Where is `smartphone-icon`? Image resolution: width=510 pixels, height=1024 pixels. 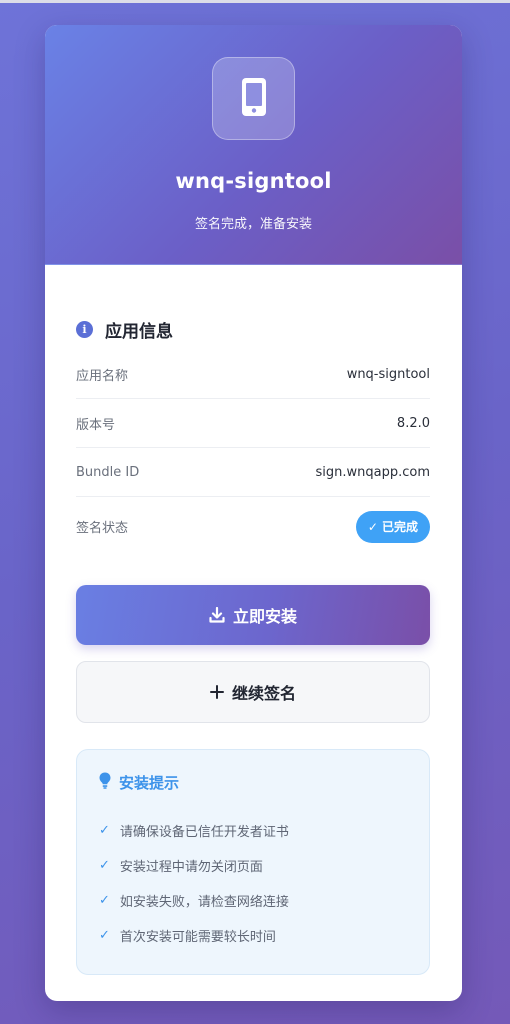 smartphone-icon is located at coordinates (253, 98).